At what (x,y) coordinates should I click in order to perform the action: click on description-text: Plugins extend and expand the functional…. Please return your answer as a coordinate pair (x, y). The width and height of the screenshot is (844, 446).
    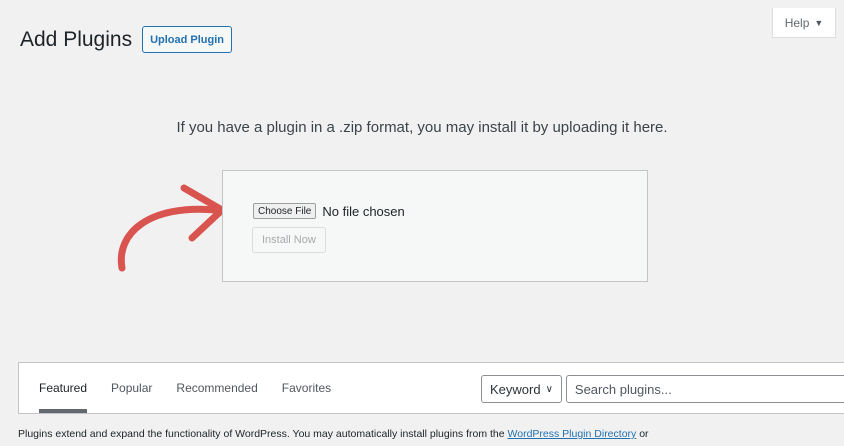
    Looking at the image, I should click on (263, 434).